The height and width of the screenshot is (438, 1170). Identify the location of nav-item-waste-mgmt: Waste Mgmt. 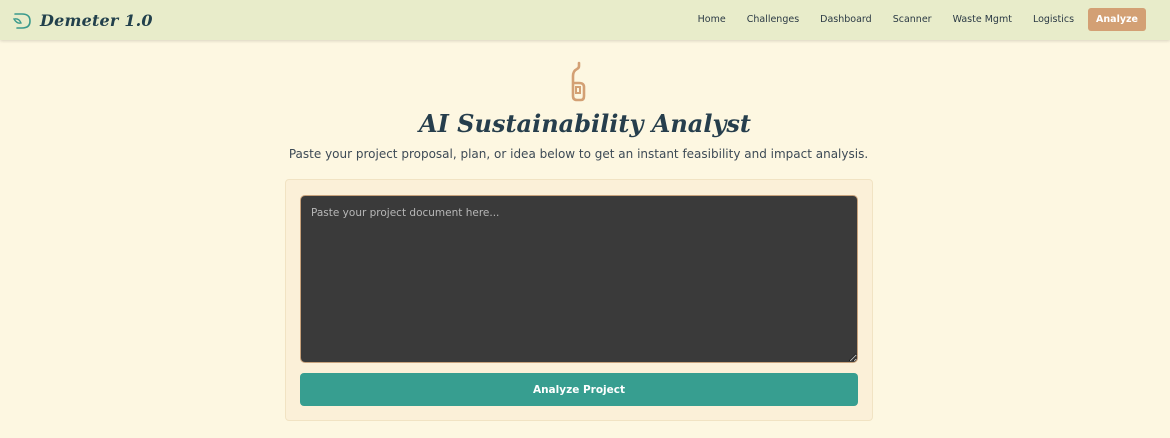
(982, 19).